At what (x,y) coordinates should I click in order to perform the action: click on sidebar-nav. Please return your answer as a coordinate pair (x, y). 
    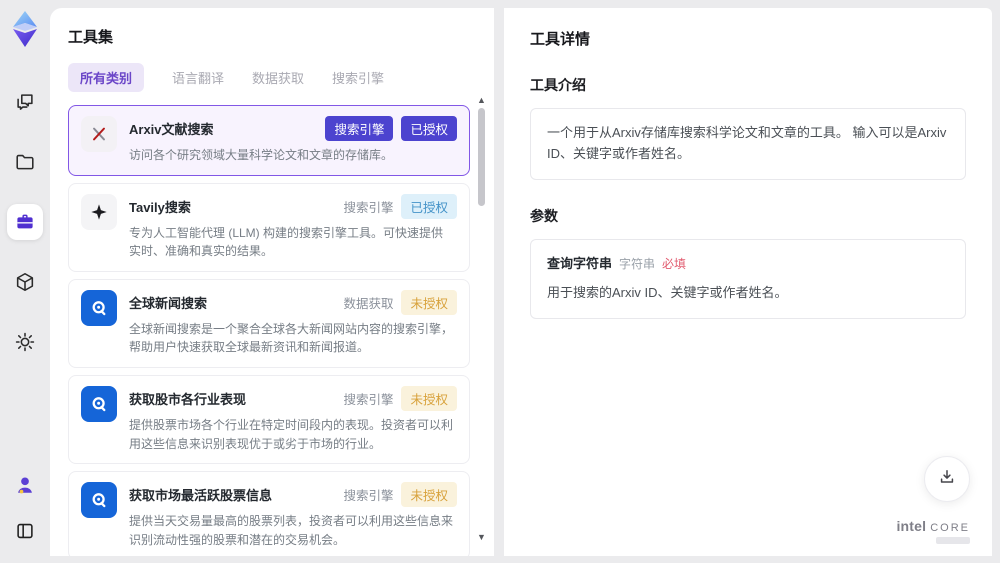
    Looking at the image, I should click on (25, 222).